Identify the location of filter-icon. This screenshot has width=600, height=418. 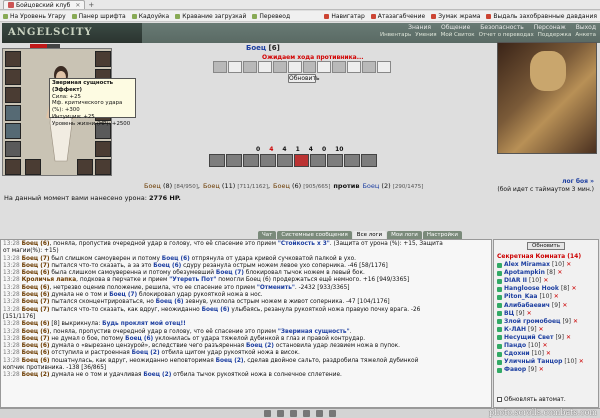
(306, 413).